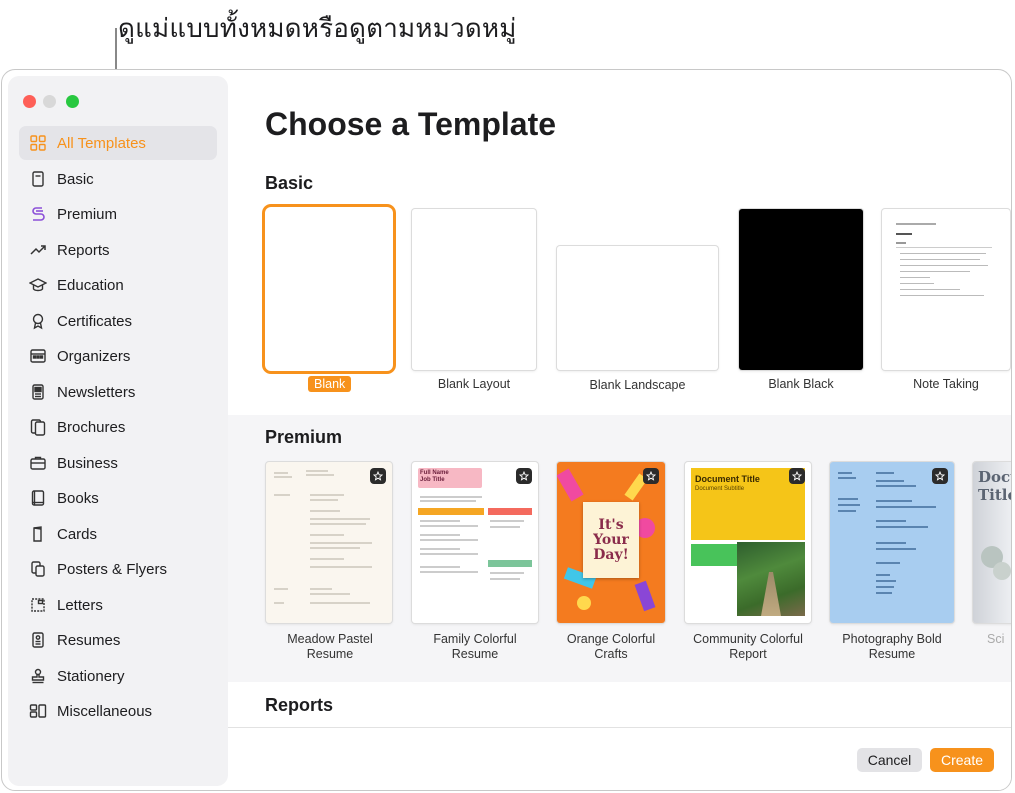 The height and width of the screenshot is (793, 1015). What do you see at coordinates (118, 214) in the screenshot?
I see `sidebar-item-premium: Premium` at bounding box center [118, 214].